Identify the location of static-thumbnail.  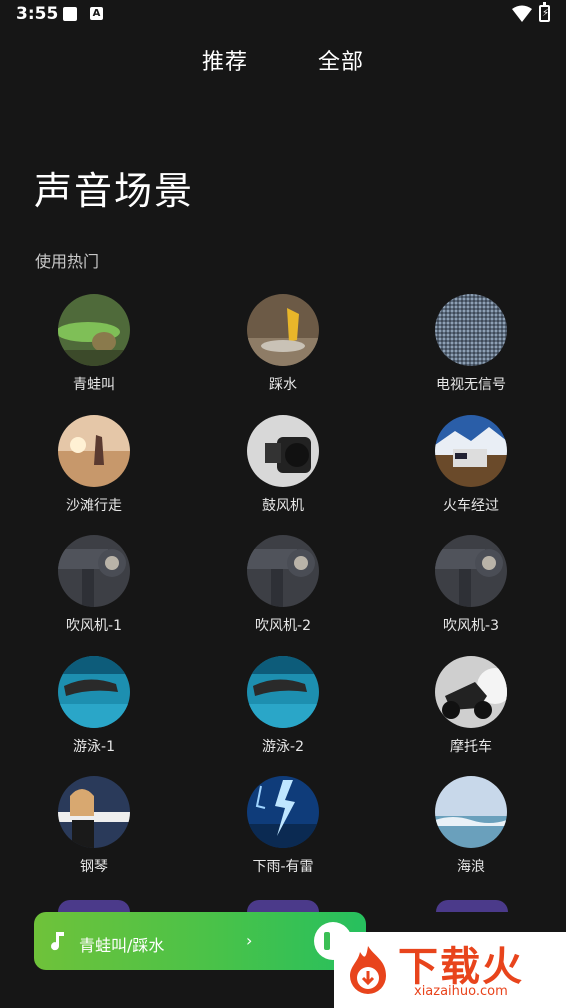
(471, 330).